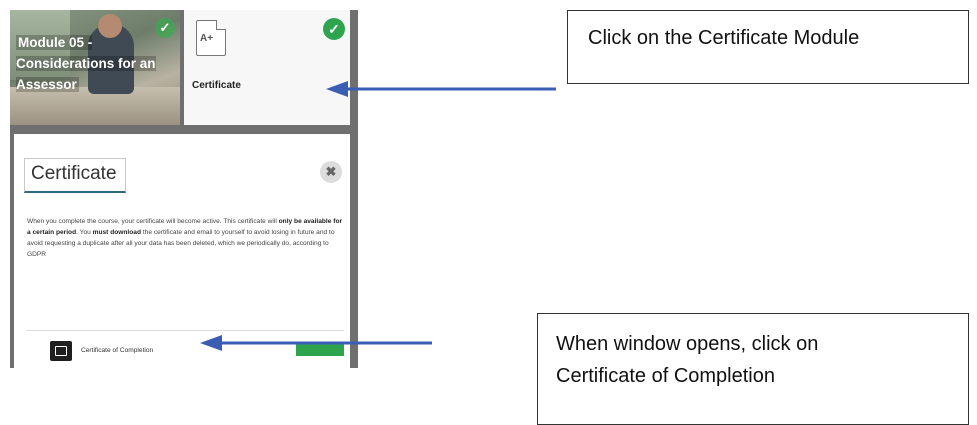 The image size is (977, 425). I want to click on callout-text: Click on the Certificate Module, so click(724, 38).